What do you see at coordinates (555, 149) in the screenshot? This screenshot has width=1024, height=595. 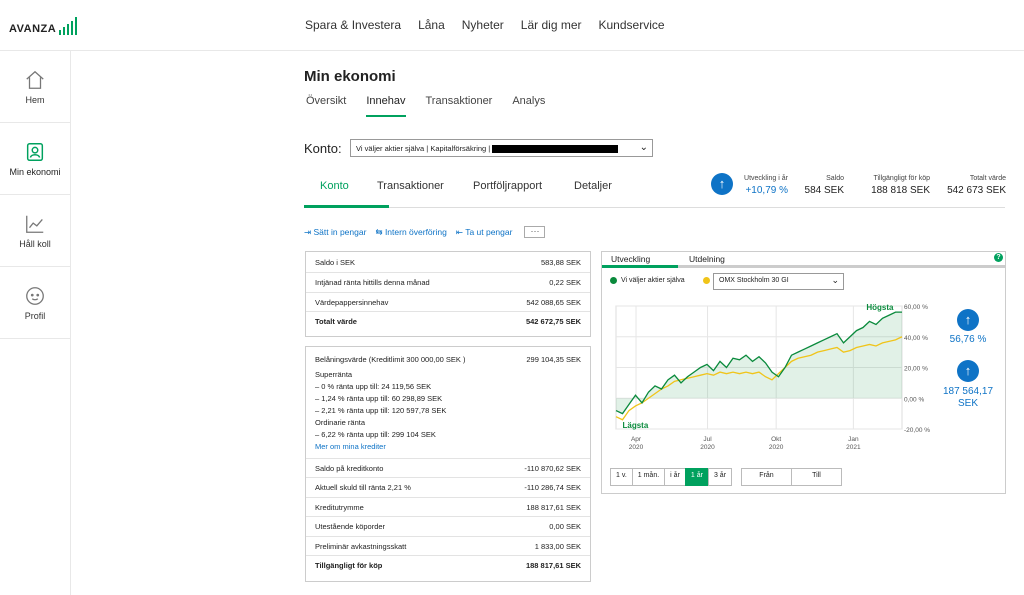 I see `redacted-account` at bounding box center [555, 149].